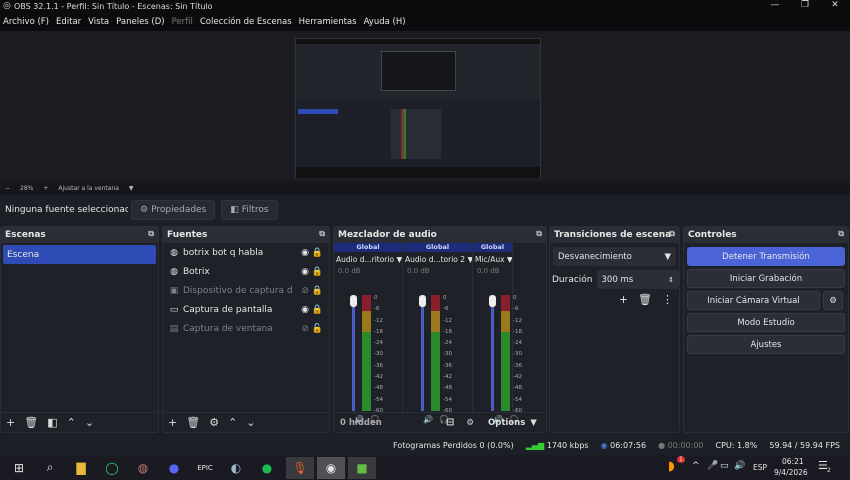 Image resolution: width=850 pixels, height=480 pixels. What do you see at coordinates (671, 466) in the screenshot?
I see `tray-app-icon: ◗` at bounding box center [671, 466].